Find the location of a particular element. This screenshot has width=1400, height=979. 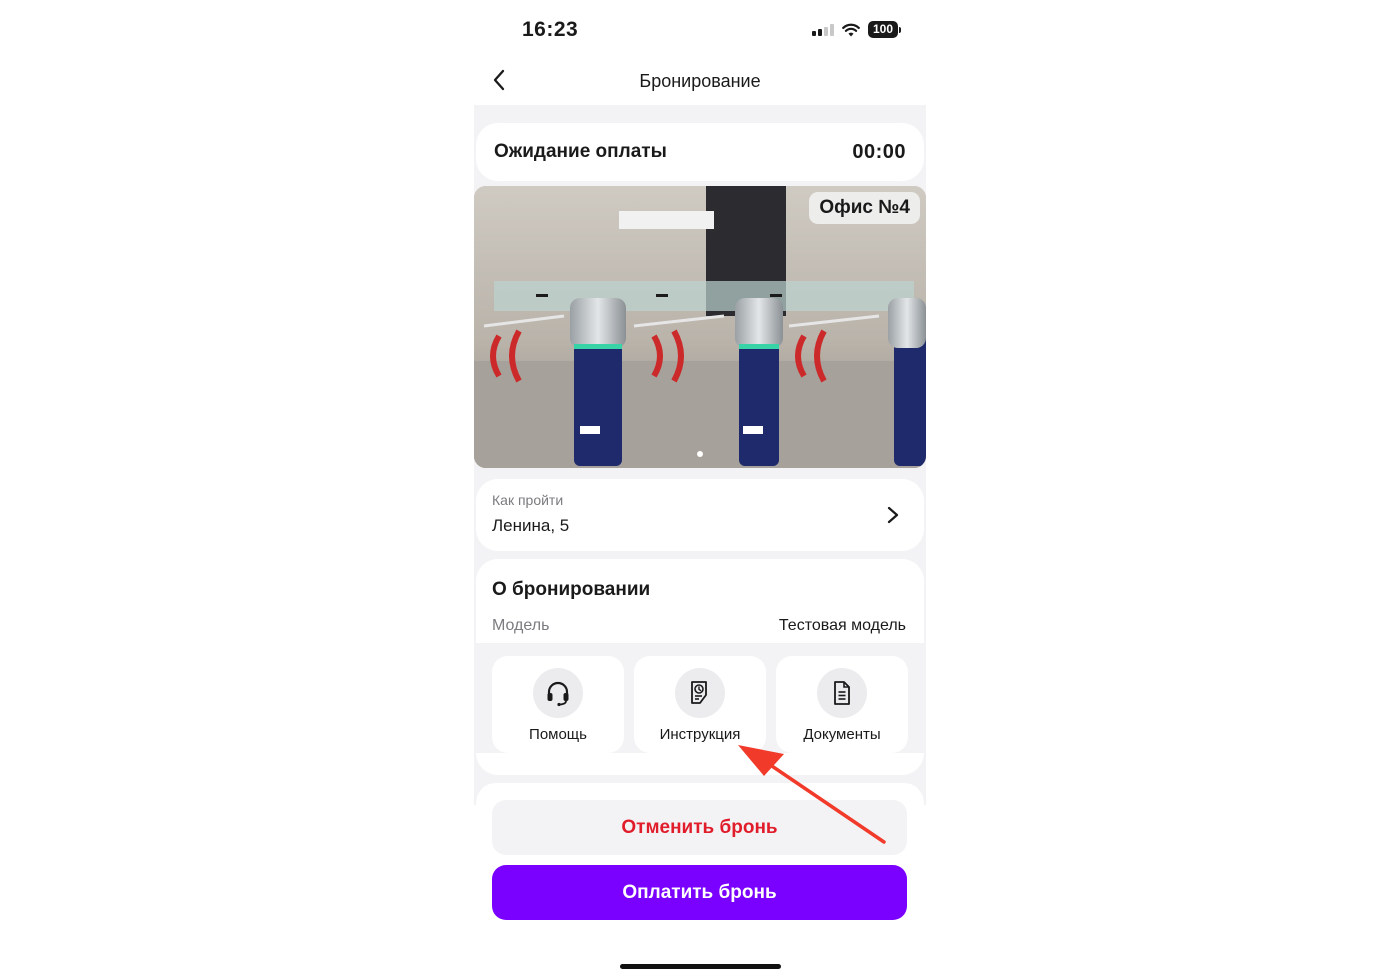

carousel-pagination is located at coordinates (700, 454).